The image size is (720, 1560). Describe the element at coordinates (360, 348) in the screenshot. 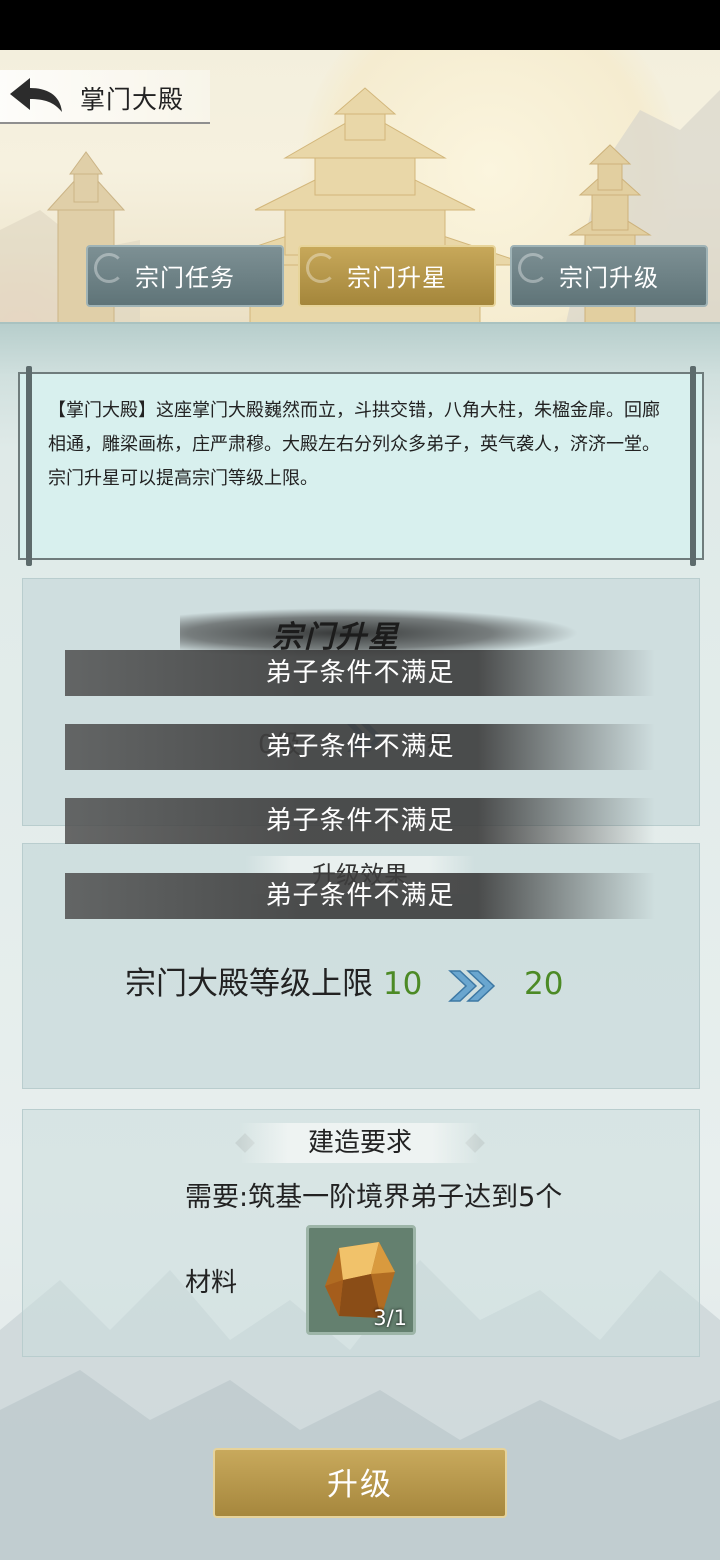

I see `panel-top-border` at that location.